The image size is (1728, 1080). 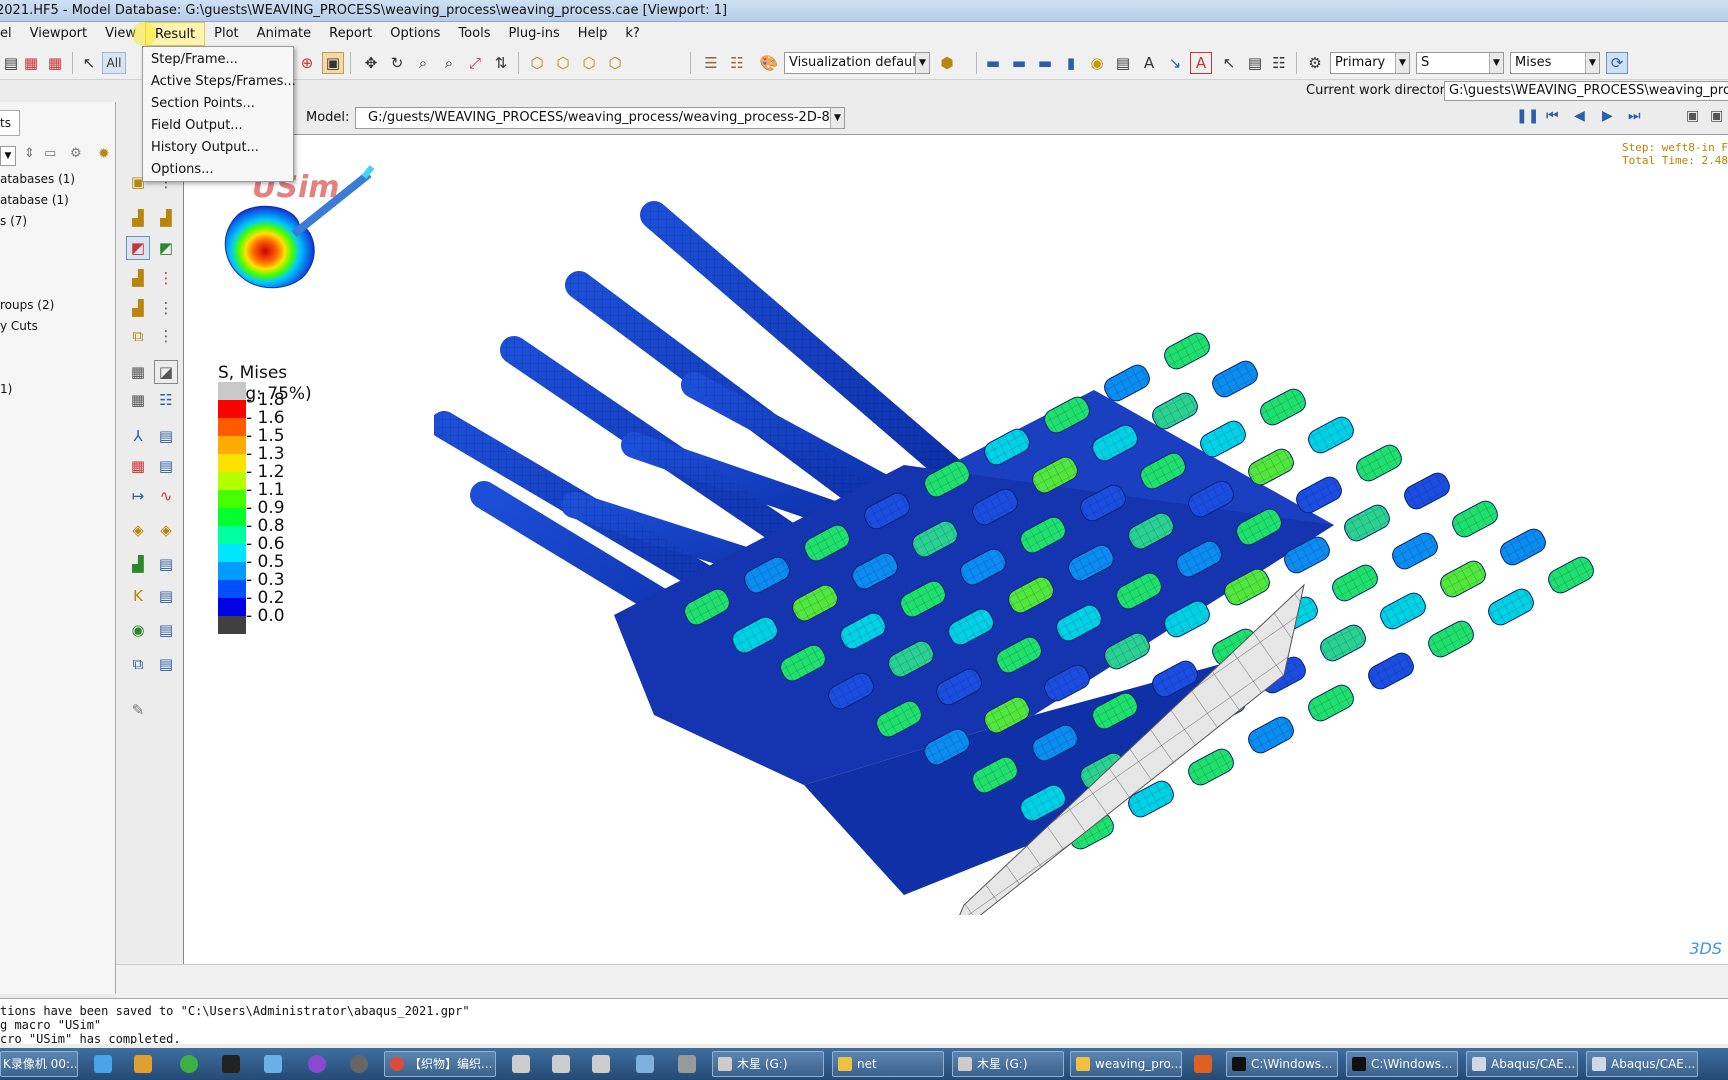 I want to click on save-icon: ▦, so click(x=31, y=63).